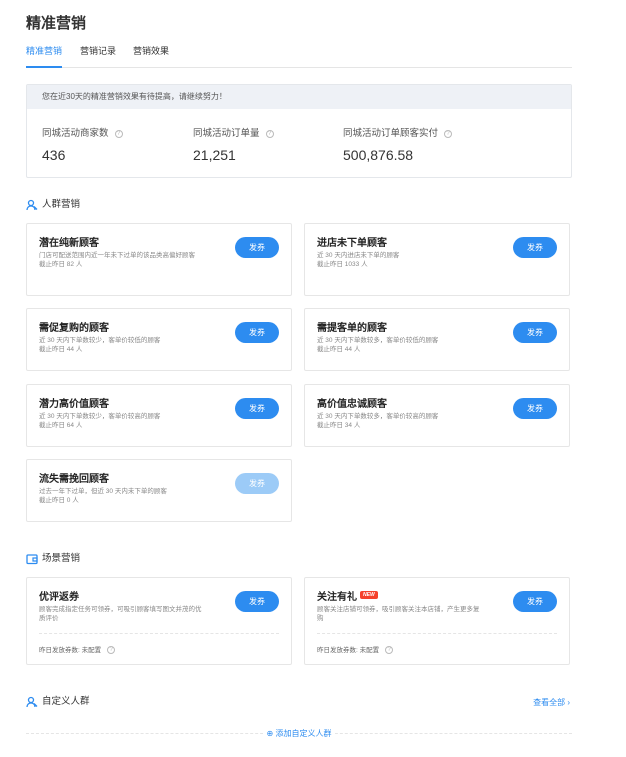  Describe the element at coordinates (103, 491) in the screenshot. I see `card-desc: 过去一年下过单，但近 30 天内未下单的顾客` at that location.